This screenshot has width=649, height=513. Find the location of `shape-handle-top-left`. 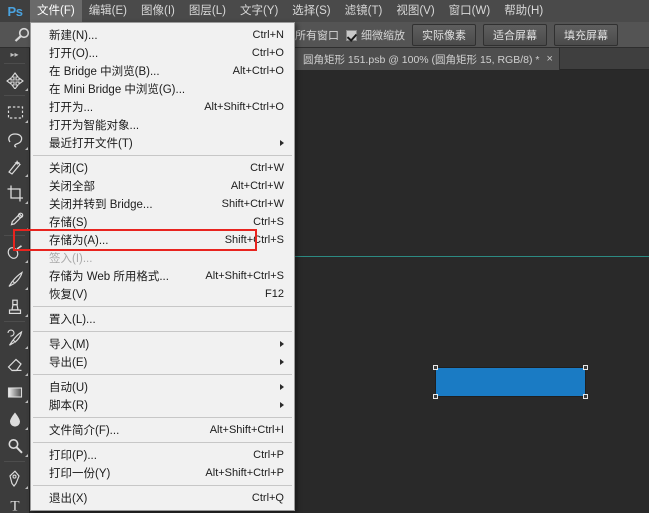

shape-handle-top-left is located at coordinates (435, 367).